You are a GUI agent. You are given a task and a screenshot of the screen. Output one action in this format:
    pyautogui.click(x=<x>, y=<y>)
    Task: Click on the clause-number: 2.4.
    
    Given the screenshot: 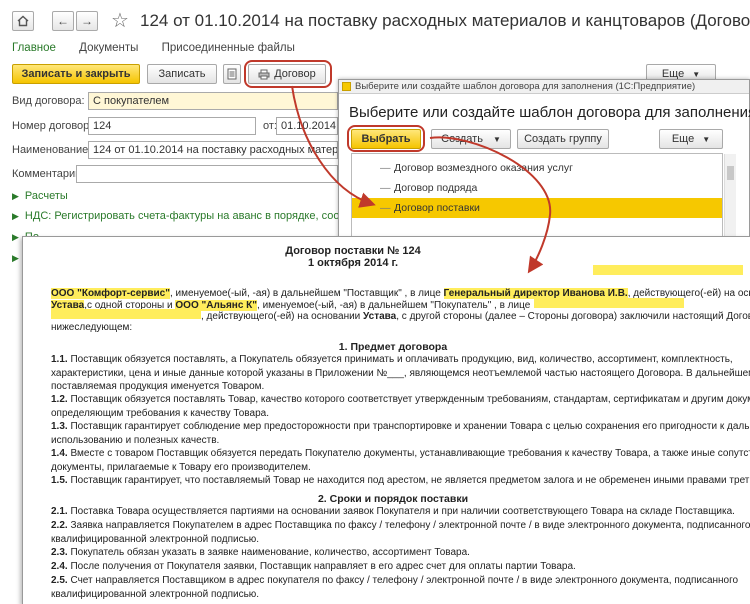 What is the action you would take?
    pyautogui.click(x=59, y=566)
    